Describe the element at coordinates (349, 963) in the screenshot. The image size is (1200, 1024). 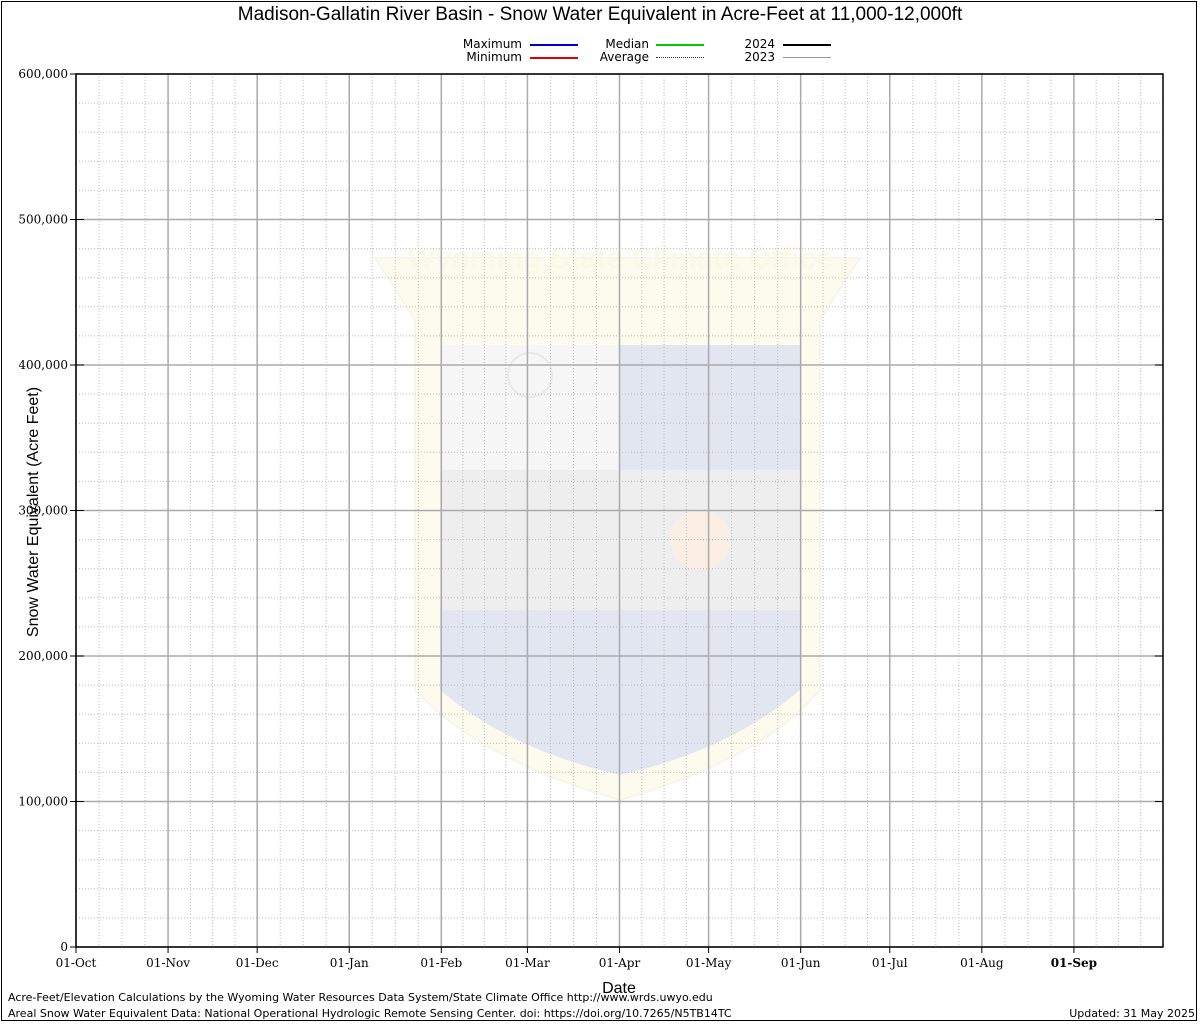
I see `x-tick-label: 01-Jan` at that location.